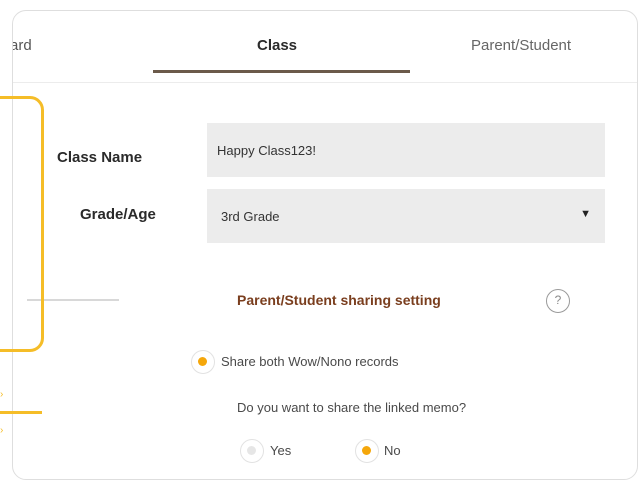 The height and width of the screenshot is (489, 643). I want to click on memo-yes-radio, so click(252, 451).